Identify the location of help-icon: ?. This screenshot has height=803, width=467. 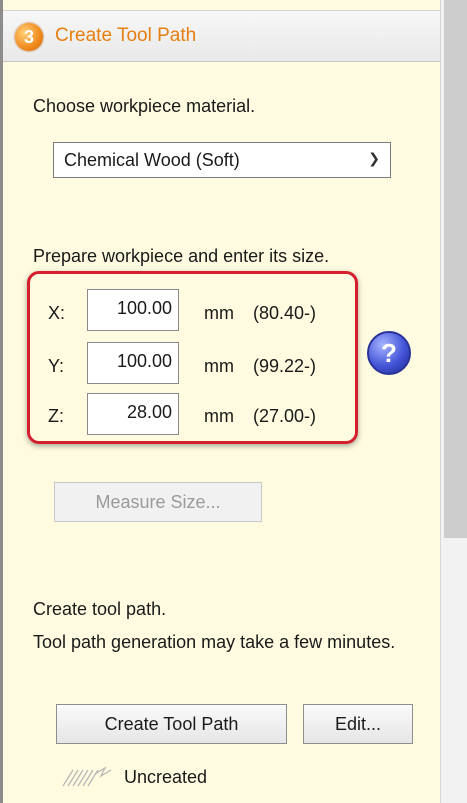
(389, 353).